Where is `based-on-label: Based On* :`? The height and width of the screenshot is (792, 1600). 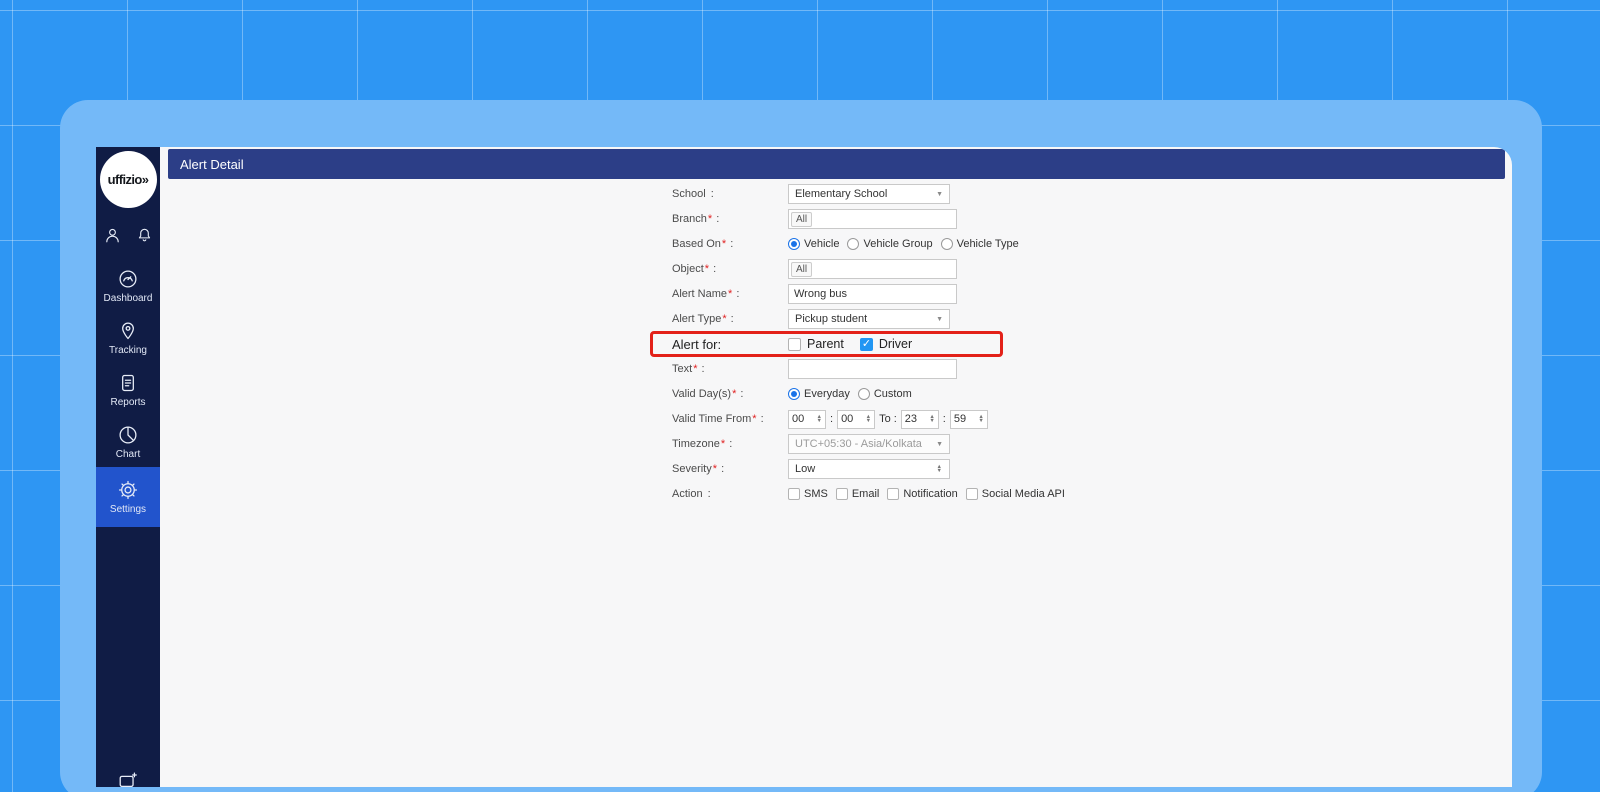
based-on-label: Based On* : is located at coordinates (703, 244).